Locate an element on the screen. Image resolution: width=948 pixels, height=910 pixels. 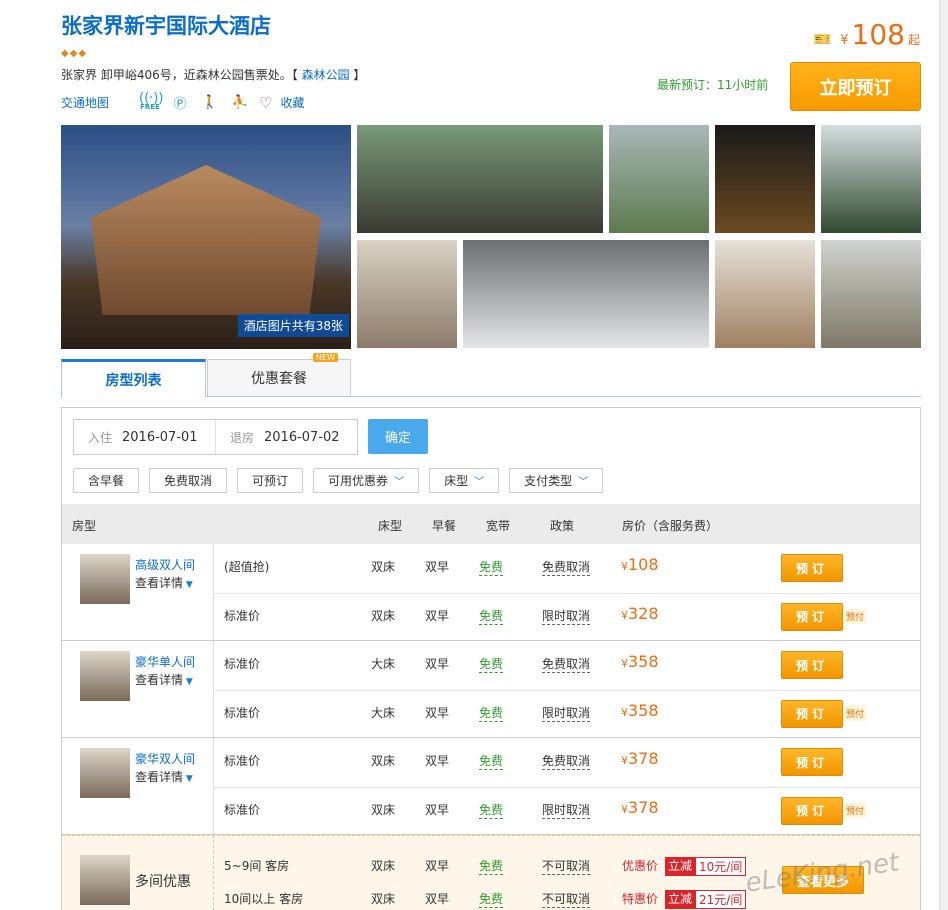
discount-tag: 立减 10元/间 is located at coordinates (706, 866).